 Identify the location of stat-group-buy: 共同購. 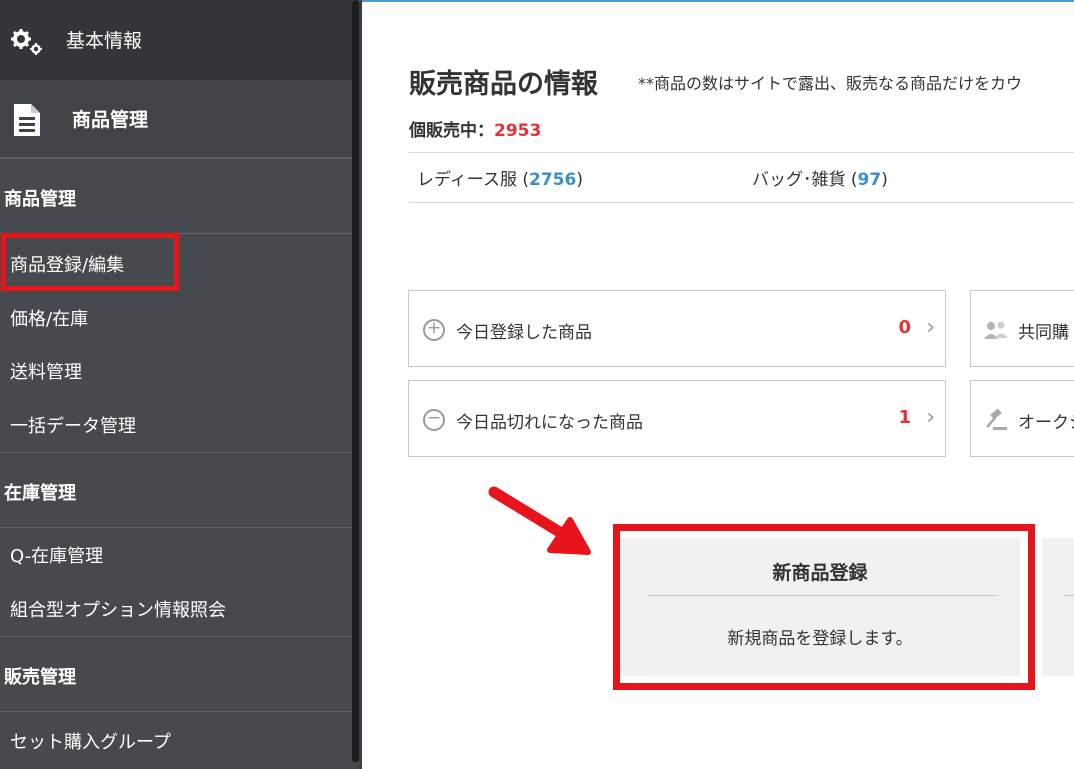
(1022, 328).